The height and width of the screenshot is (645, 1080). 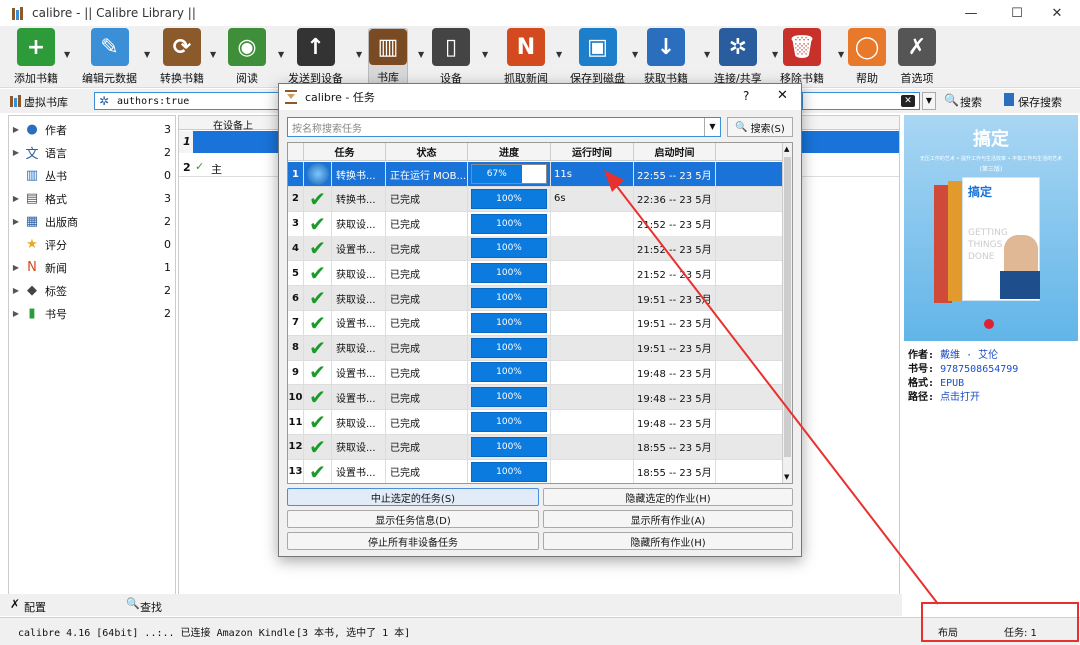 I want to click on annotation-highlight-box, so click(x=1000, y=622).